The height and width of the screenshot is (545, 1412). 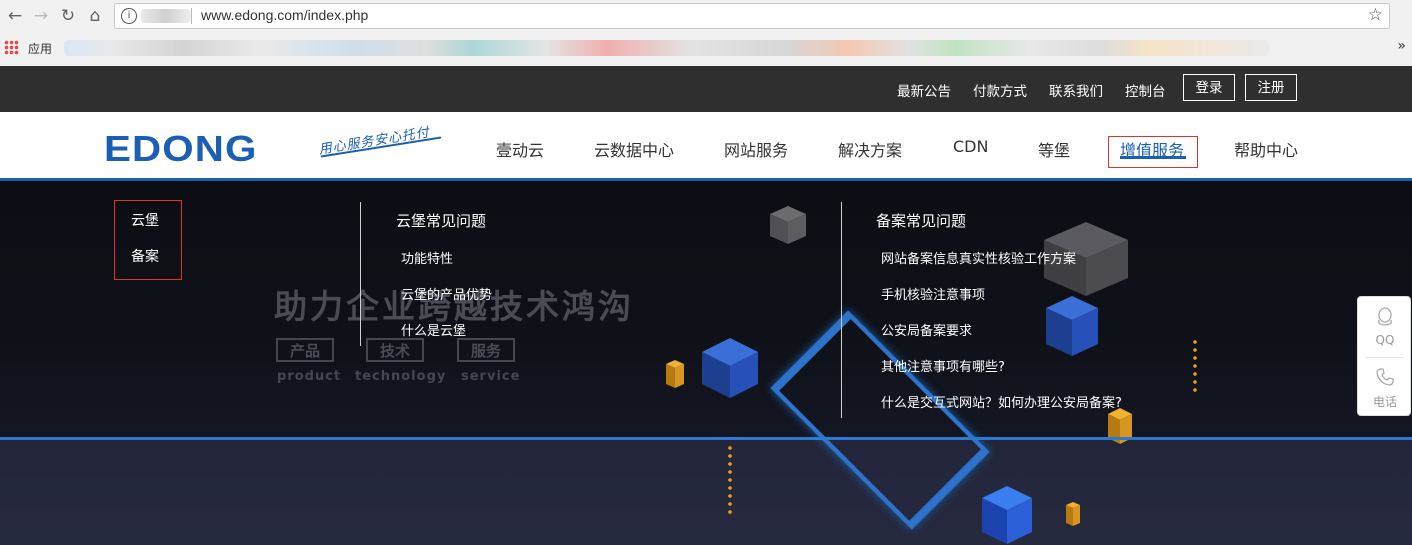 What do you see at coordinates (1076, 90) in the screenshot?
I see `contact-us-link: 联系我们` at bounding box center [1076, 90].